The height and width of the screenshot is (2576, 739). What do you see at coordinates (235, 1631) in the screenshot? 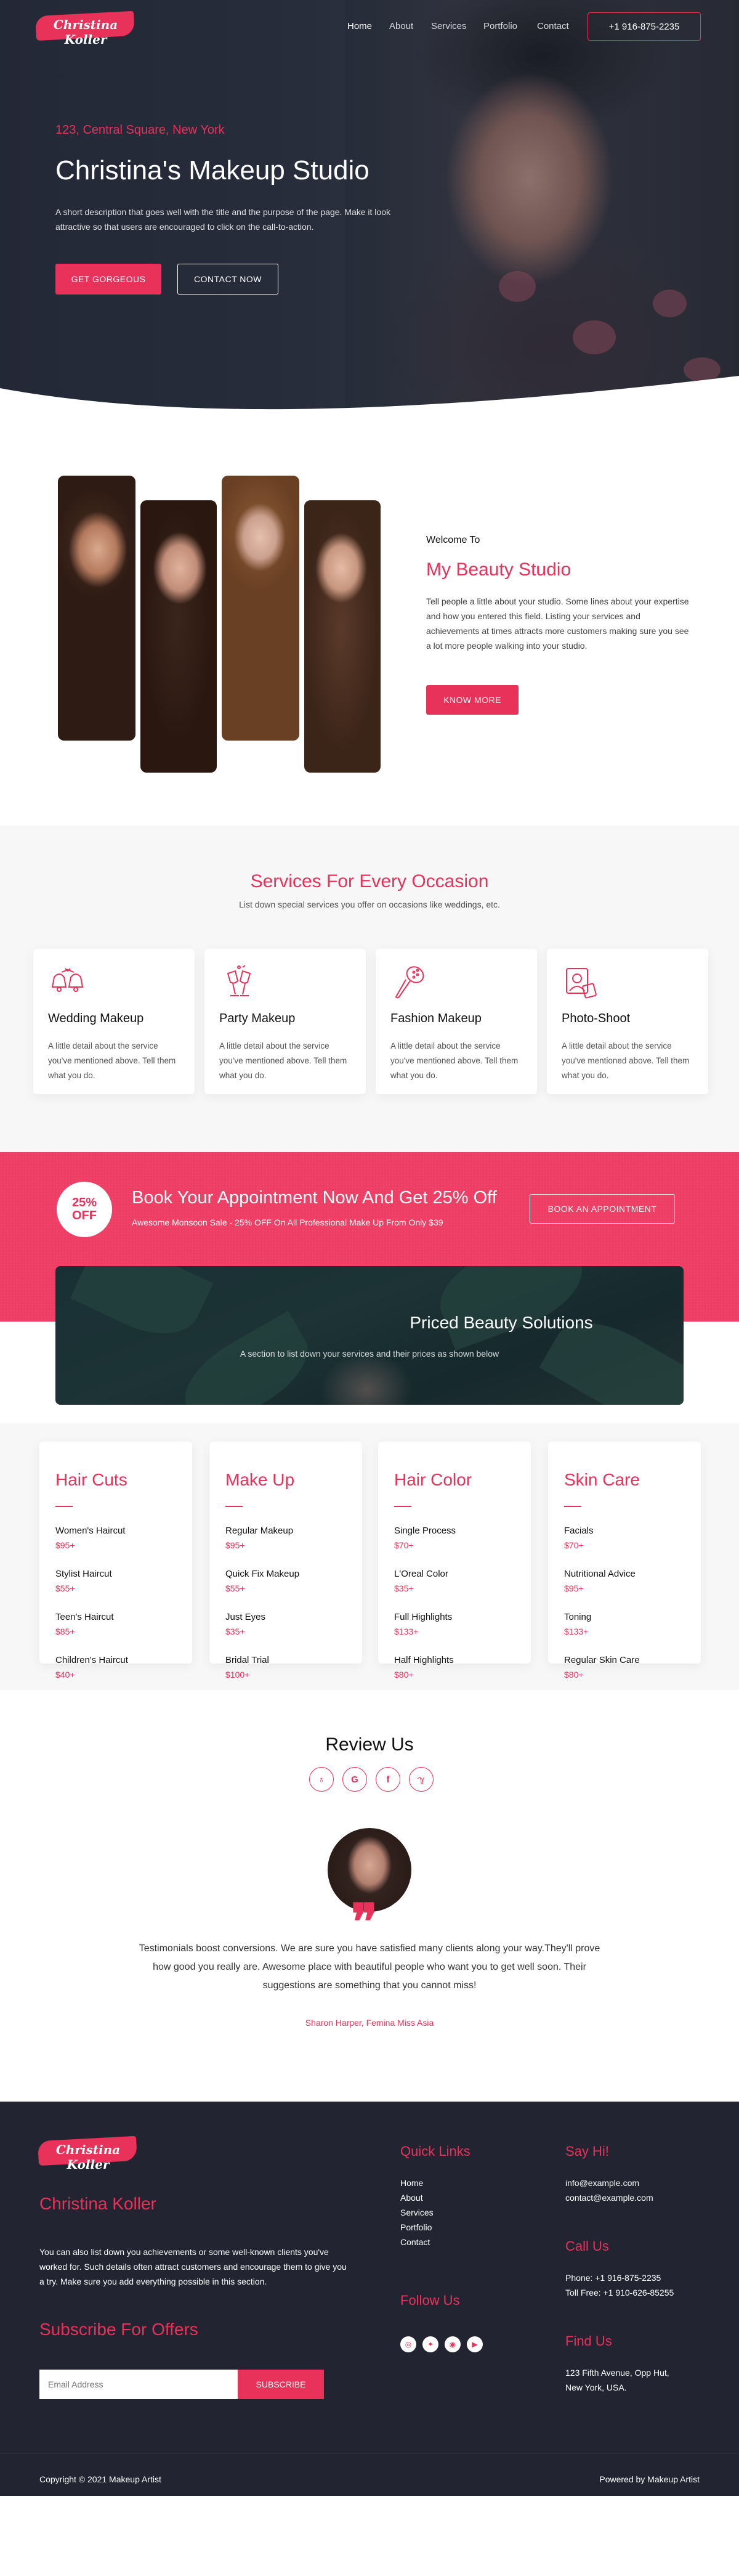
I see `price-value: $35+` at bounding box center [235, 1631].